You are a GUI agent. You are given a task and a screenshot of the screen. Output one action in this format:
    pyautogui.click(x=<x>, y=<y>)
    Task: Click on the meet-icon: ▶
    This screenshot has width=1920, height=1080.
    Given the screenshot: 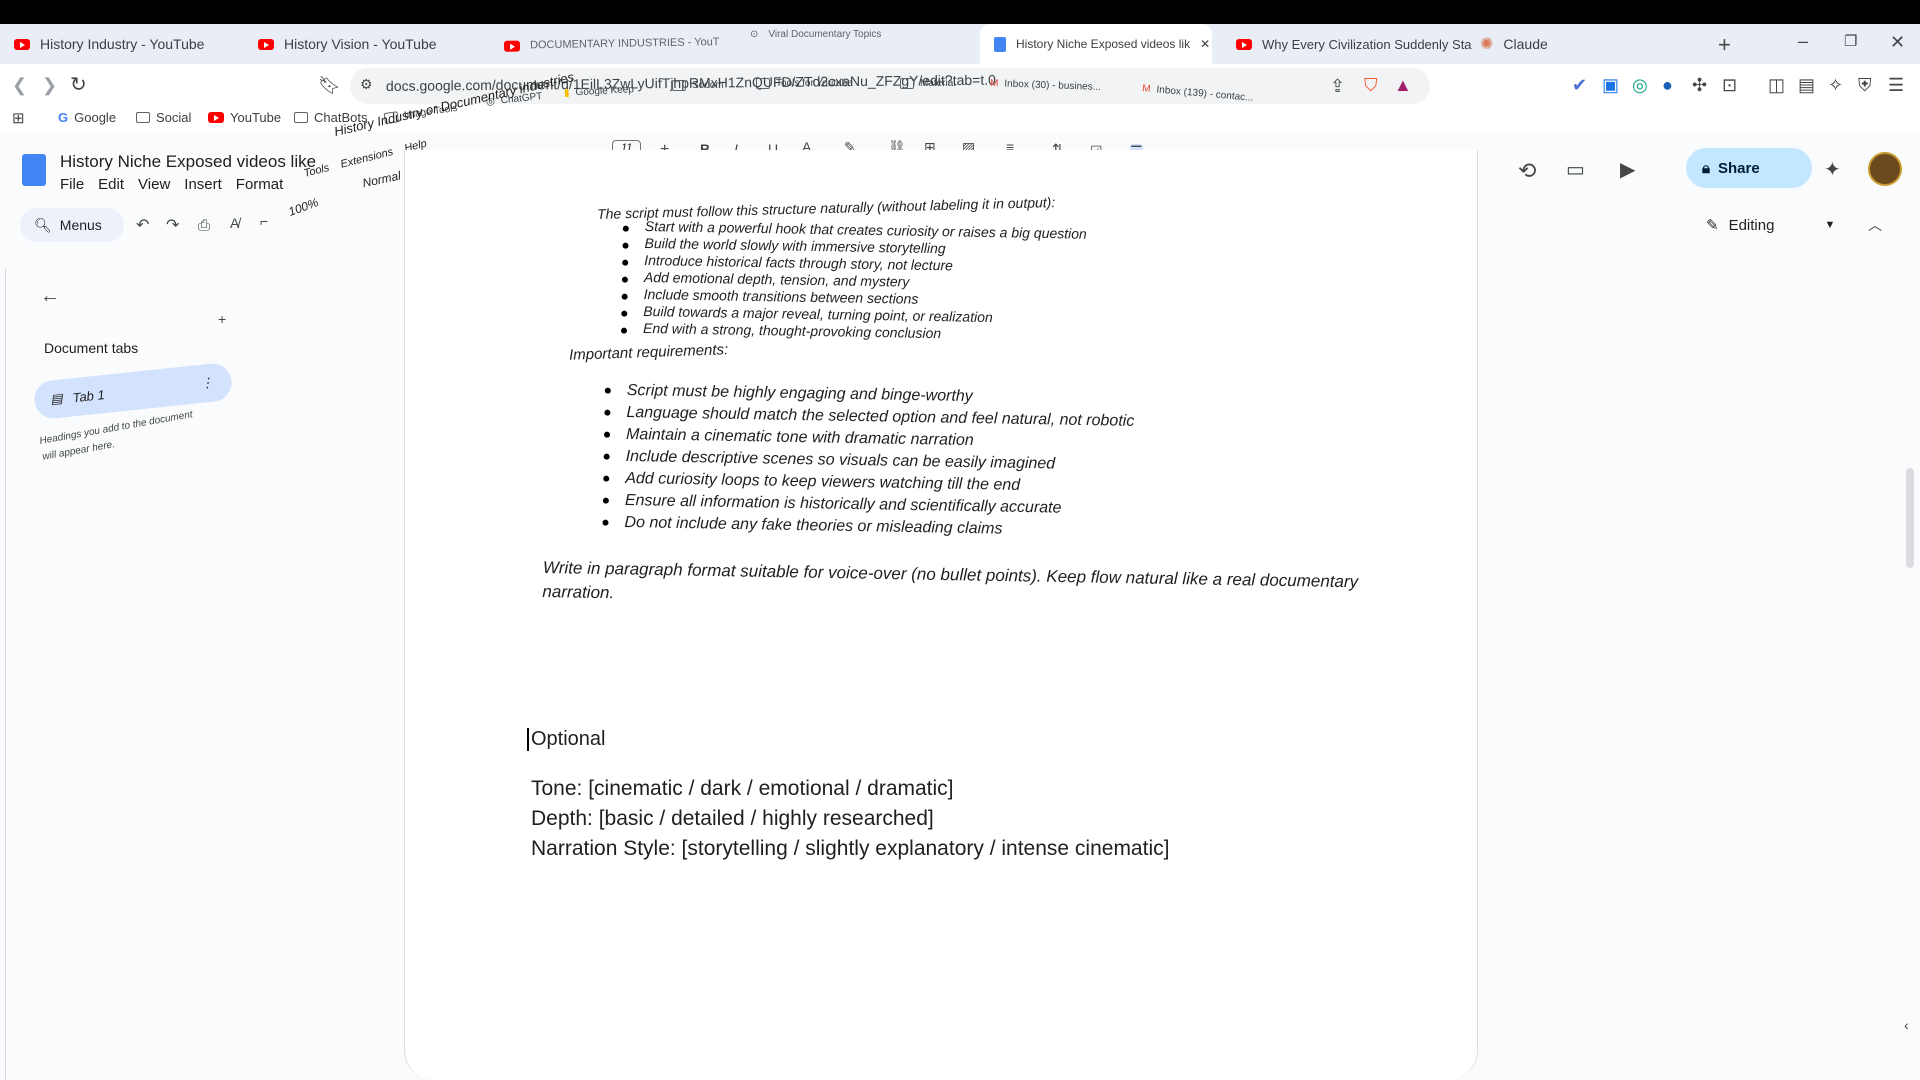 What is the action you would take?
    pyautogui.click(x=1627, y=170)
    